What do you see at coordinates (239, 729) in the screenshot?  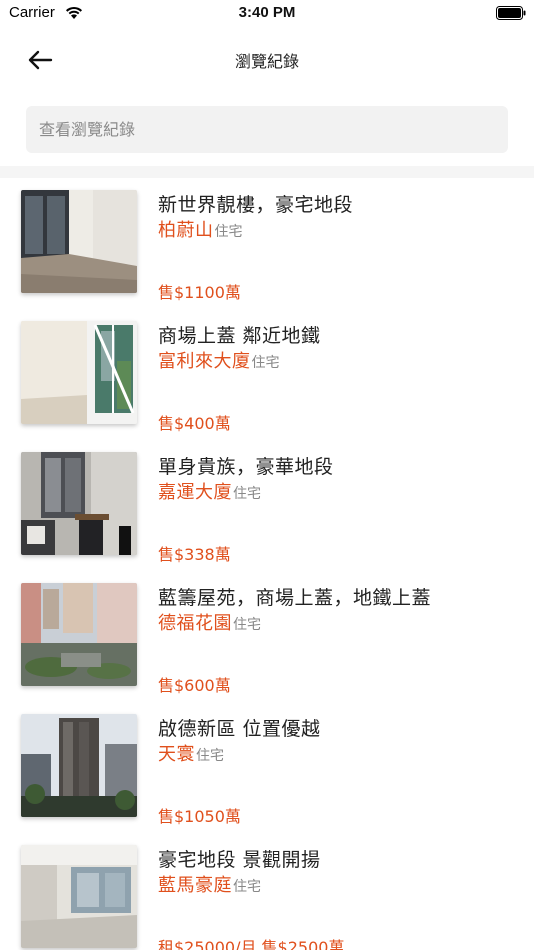 I see `listing-title: 啟德新區 位置優越` at bounding box center [239, 729].